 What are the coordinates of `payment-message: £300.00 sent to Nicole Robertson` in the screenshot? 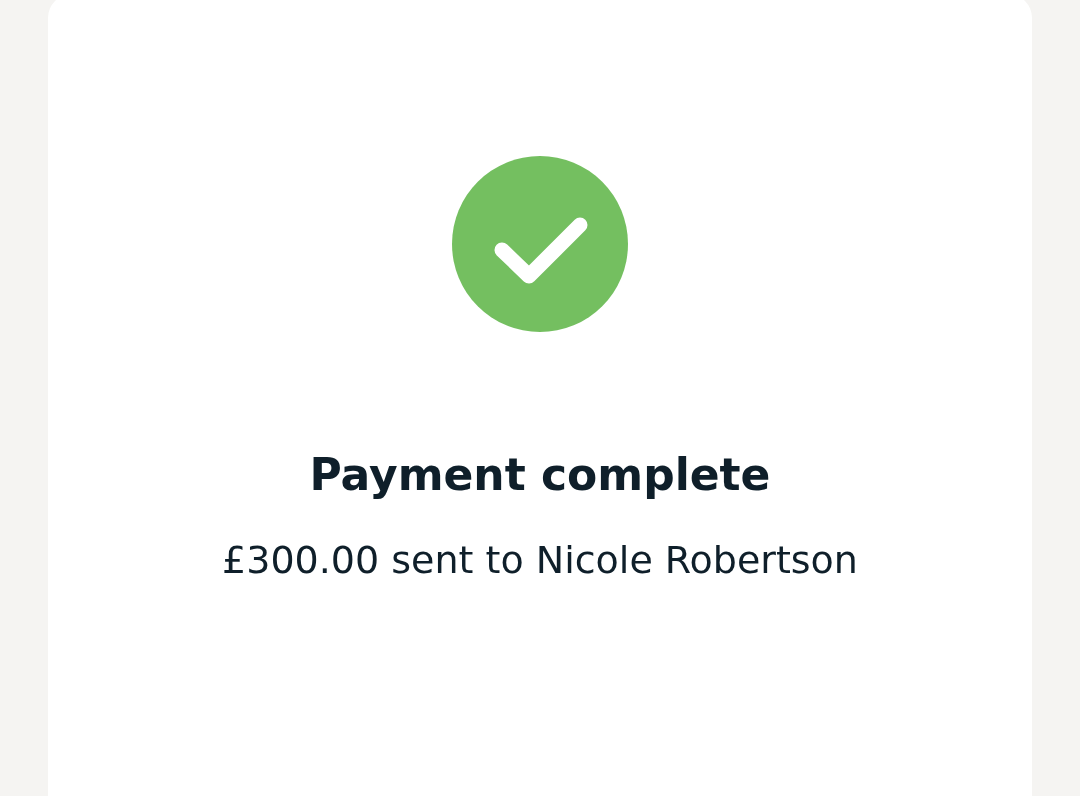 It's located at (540, 560).